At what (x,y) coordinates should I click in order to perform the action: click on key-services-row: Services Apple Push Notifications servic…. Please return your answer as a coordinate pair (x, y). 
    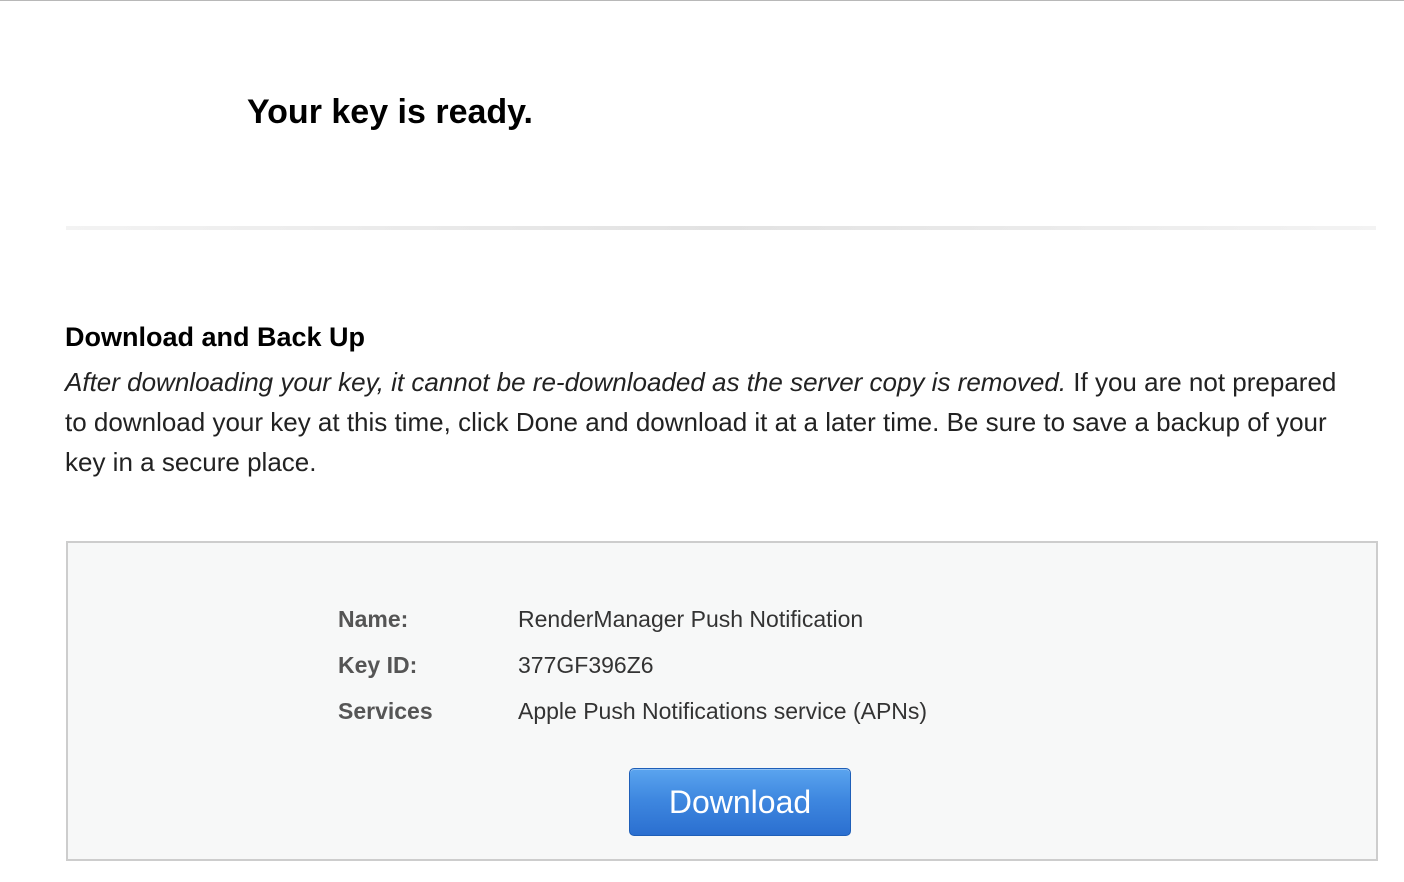
    Looking at the image, I should click on (788, 711).